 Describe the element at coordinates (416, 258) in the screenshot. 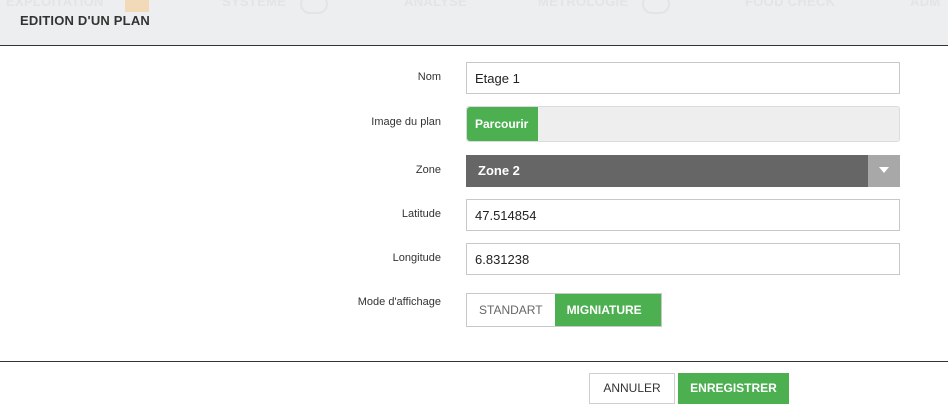

I see `longitude-label: Longitude` at that location.